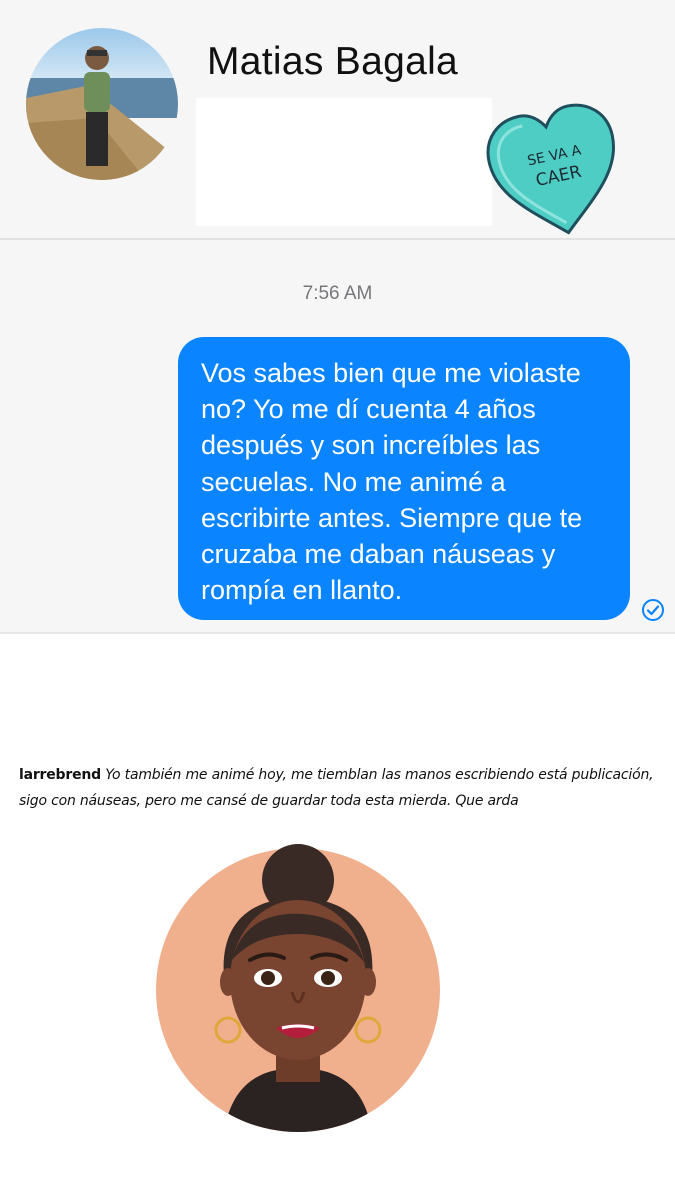  I want to click on sent-check-icon, so click(653, 610).